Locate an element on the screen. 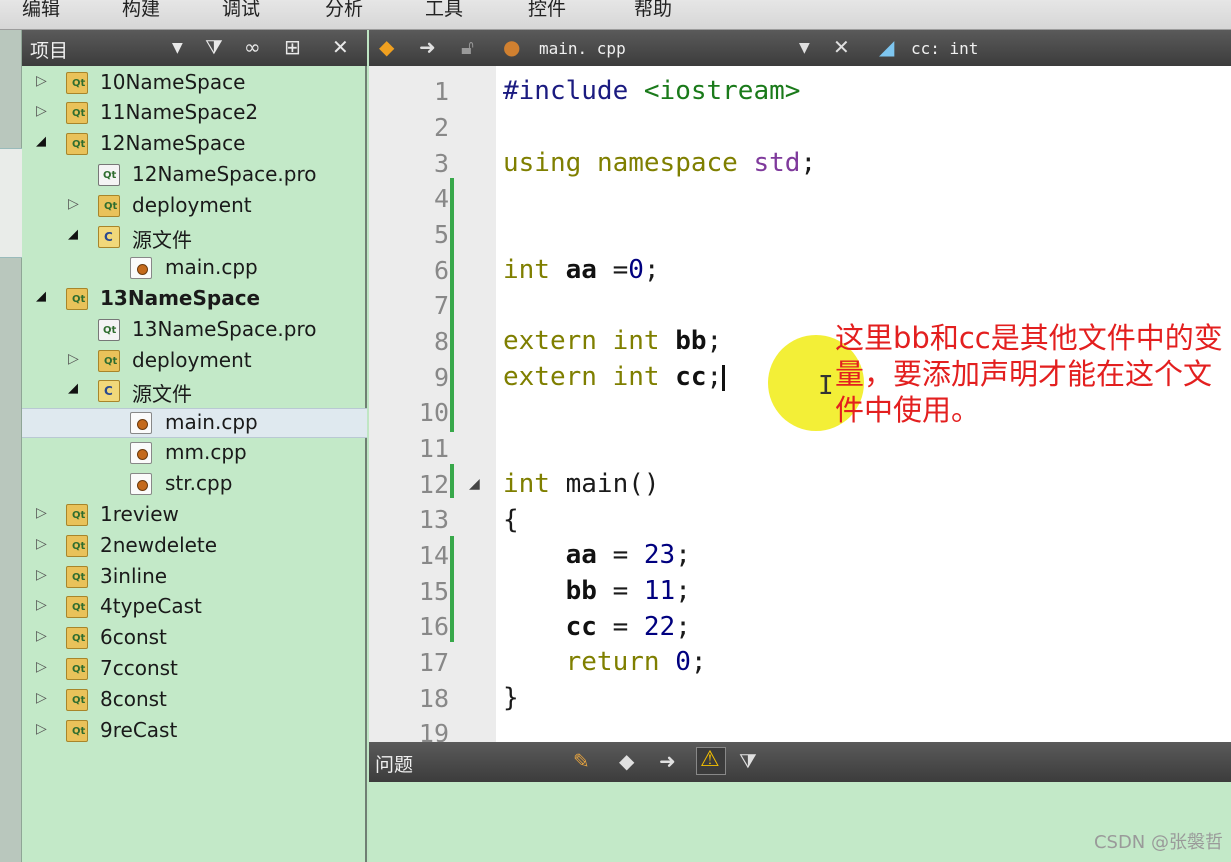 The height and width of the screenshot is (862, 1231). fold-marker-icon: ◢ is located at coordinates (474, 484).